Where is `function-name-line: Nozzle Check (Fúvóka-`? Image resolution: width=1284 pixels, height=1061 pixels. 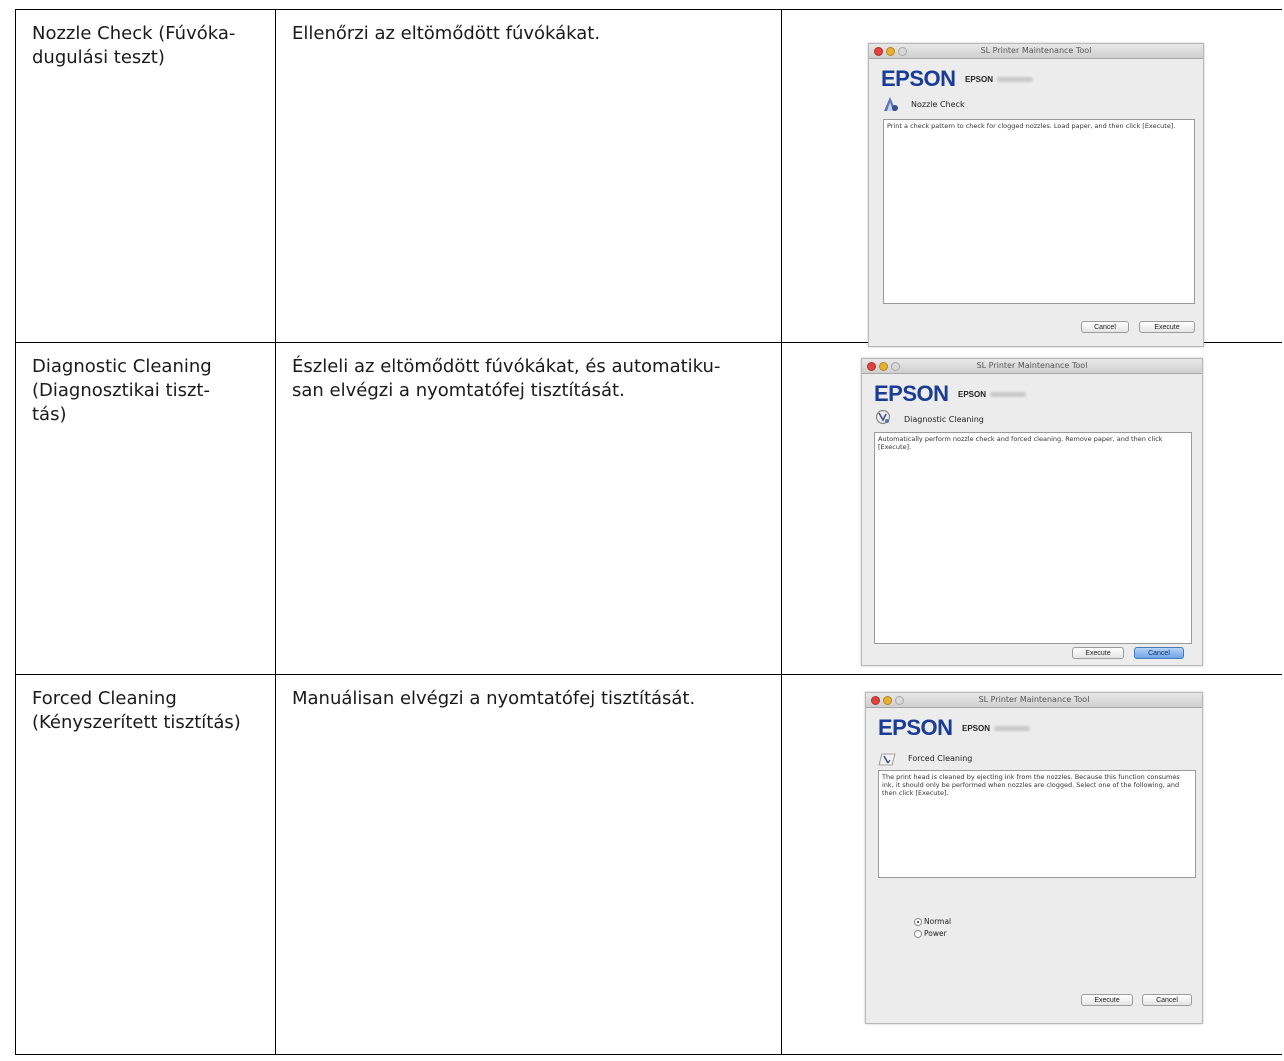
function-name-line: Nozzle Check (Fúvóka- is located at coordinates (134, 33).